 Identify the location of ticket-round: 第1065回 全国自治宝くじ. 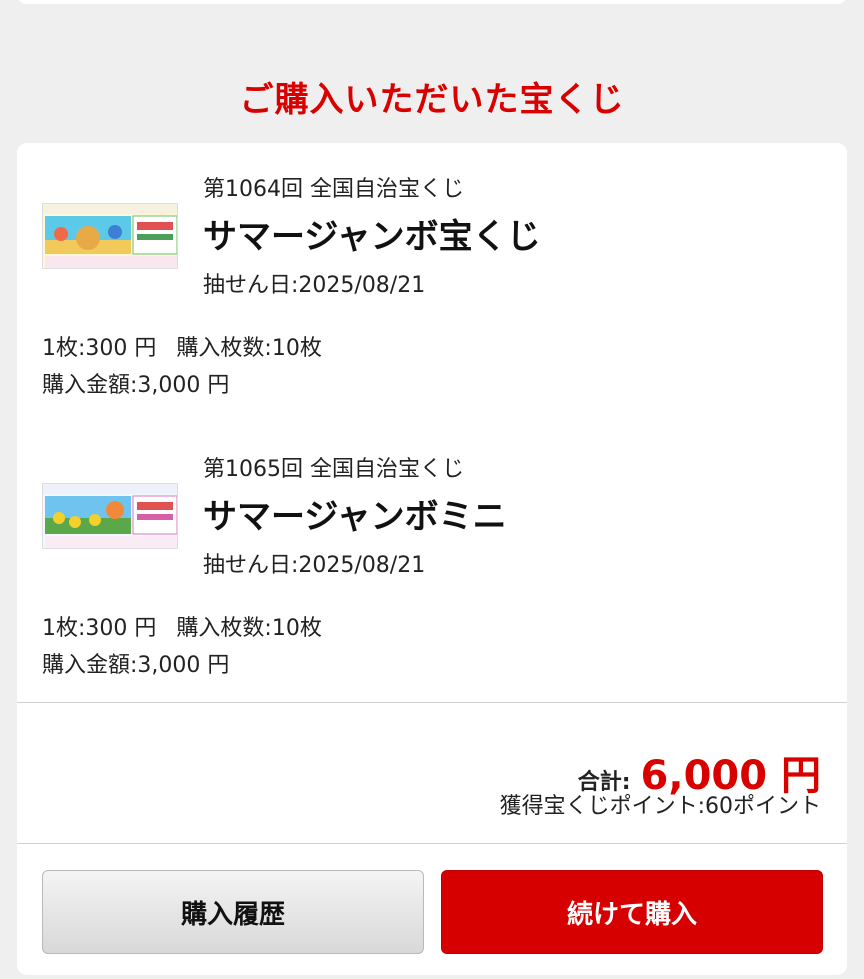
(333, 469).